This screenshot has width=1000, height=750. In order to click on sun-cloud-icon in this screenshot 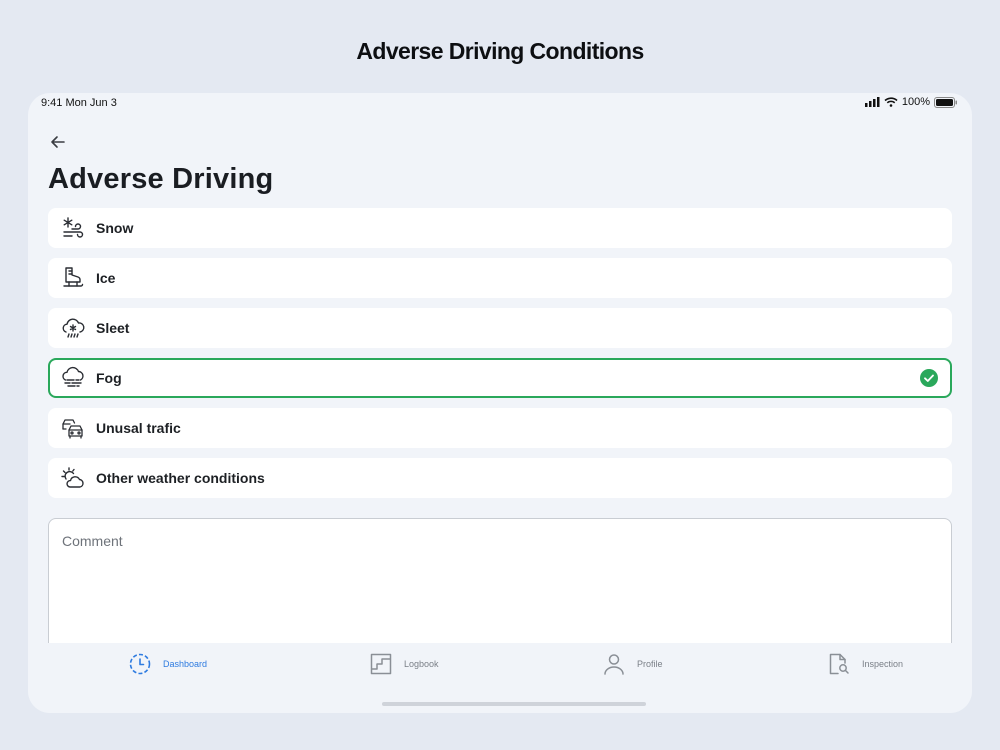, I will do `click(72, 477)`.